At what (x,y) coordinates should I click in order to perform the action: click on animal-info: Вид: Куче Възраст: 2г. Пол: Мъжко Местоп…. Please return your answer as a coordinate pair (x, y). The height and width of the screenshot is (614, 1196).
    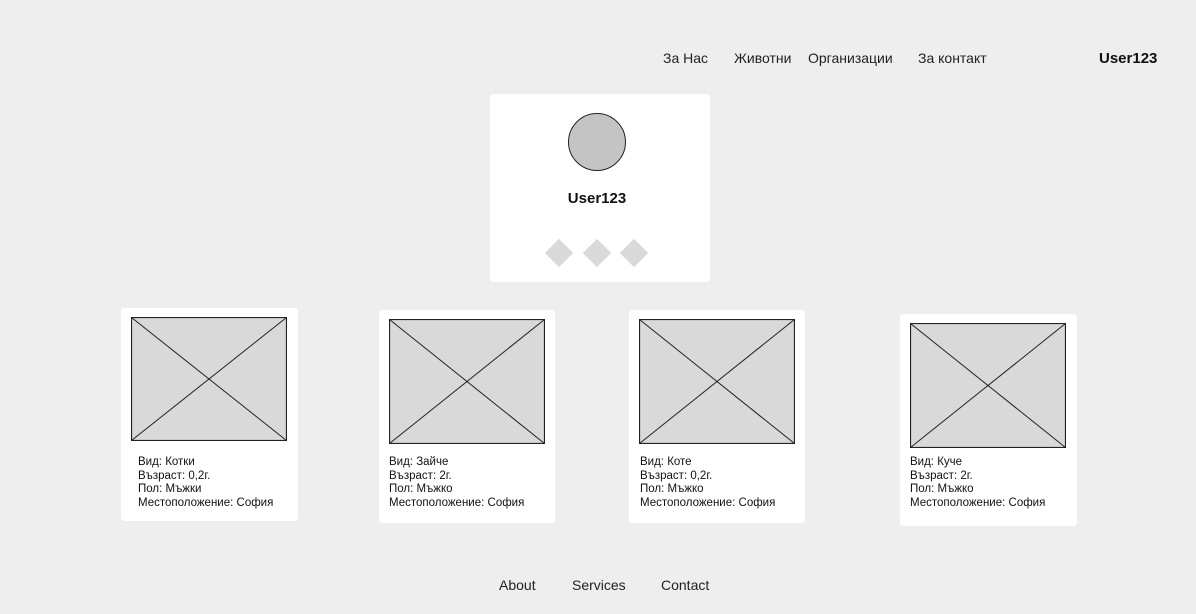
    Looking at the image, I should click on (977, 483).